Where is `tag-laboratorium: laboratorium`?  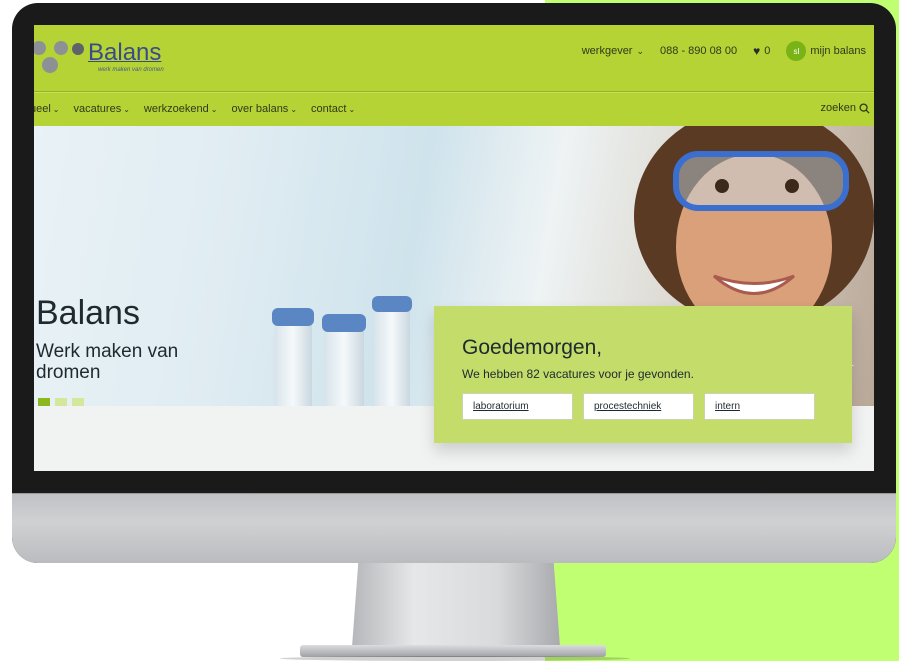
tag-laboratorium: laboratorium is located at coordinates (517, 406).